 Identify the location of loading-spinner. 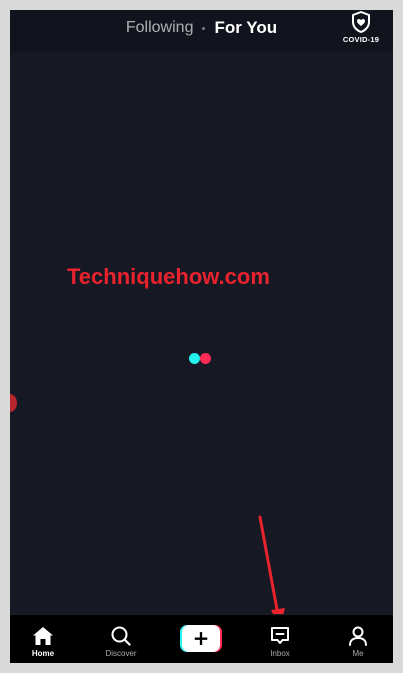
(201, 358).